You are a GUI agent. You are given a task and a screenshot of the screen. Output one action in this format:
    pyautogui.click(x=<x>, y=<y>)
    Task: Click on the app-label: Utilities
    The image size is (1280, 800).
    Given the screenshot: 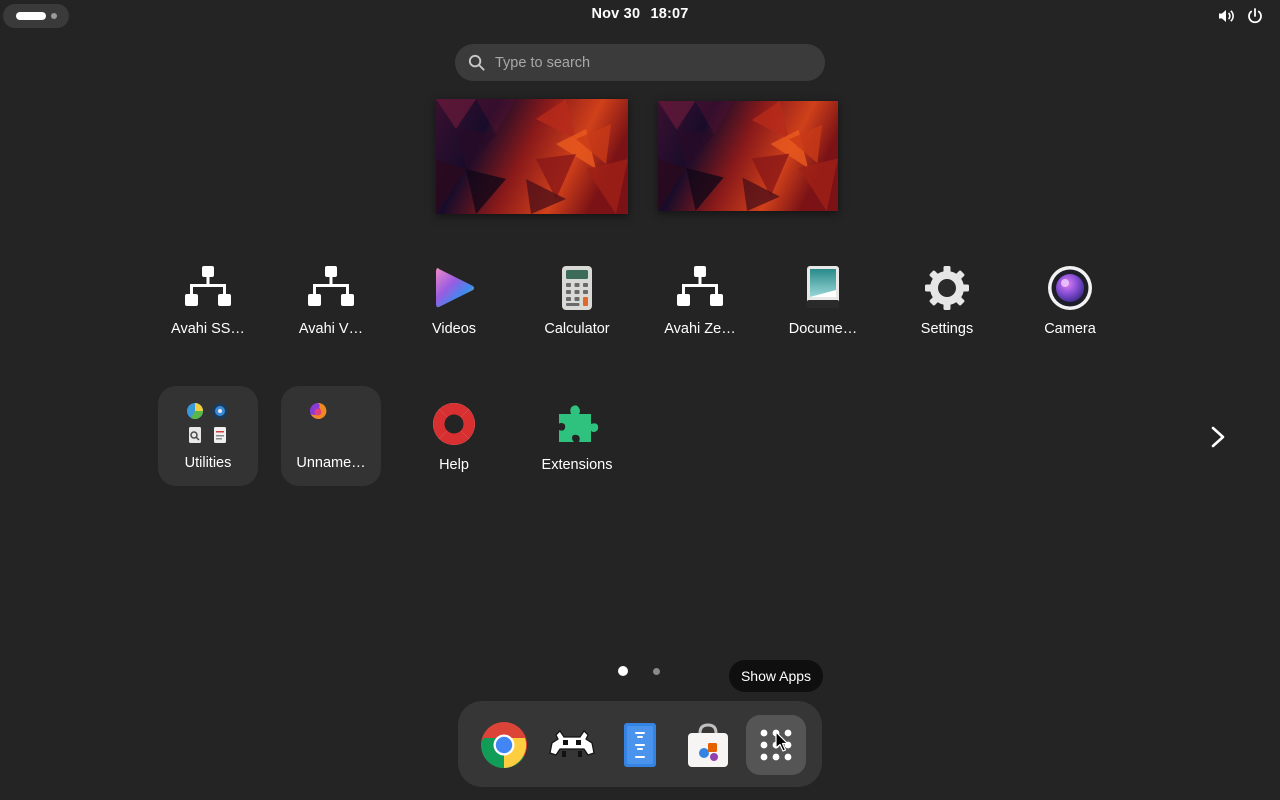 What is the action you would take?
    pyautogui.click(x=208, y=463)
    